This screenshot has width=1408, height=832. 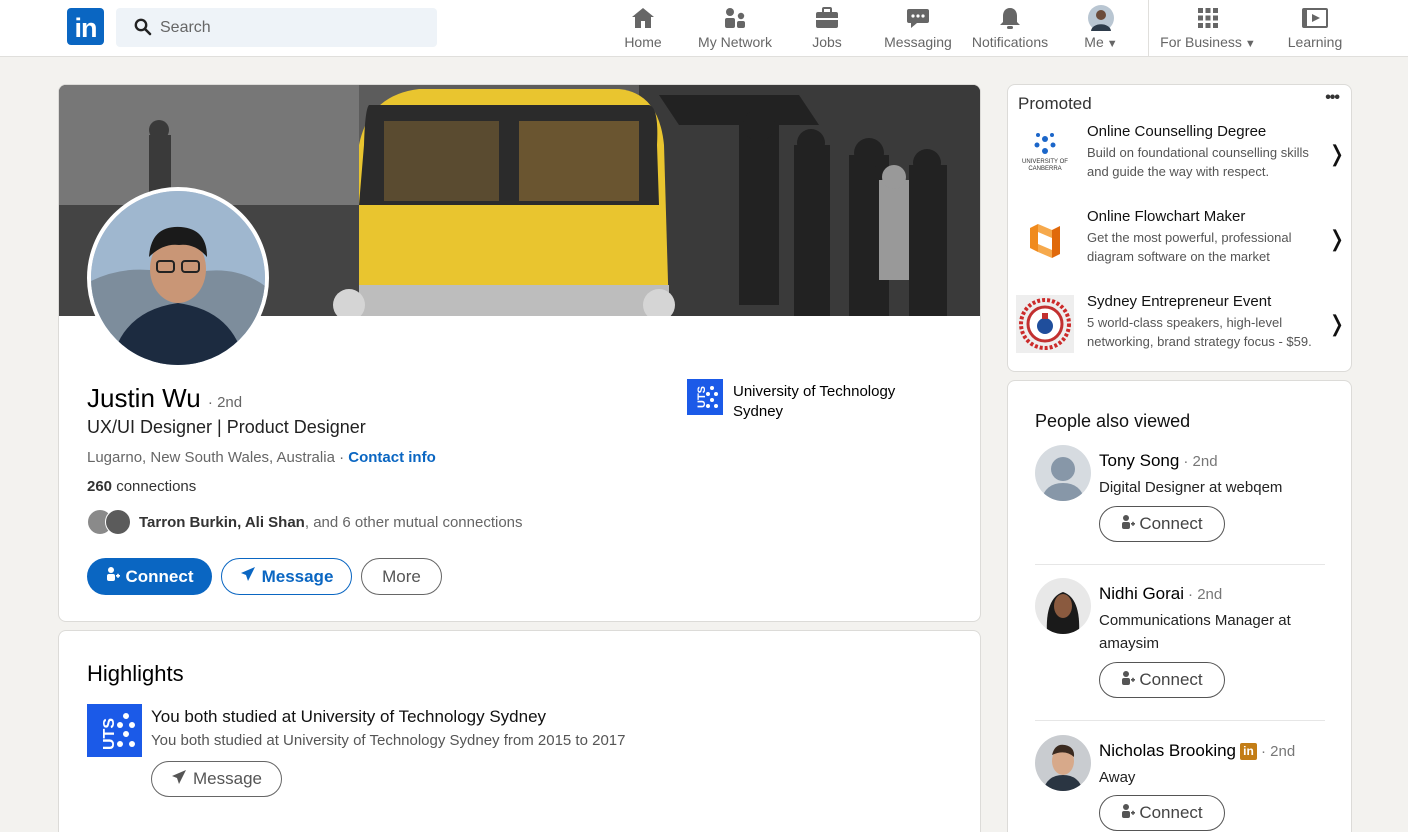 I want to click on nav-for-business: For Business ▼, so click(x=1208, y=29).